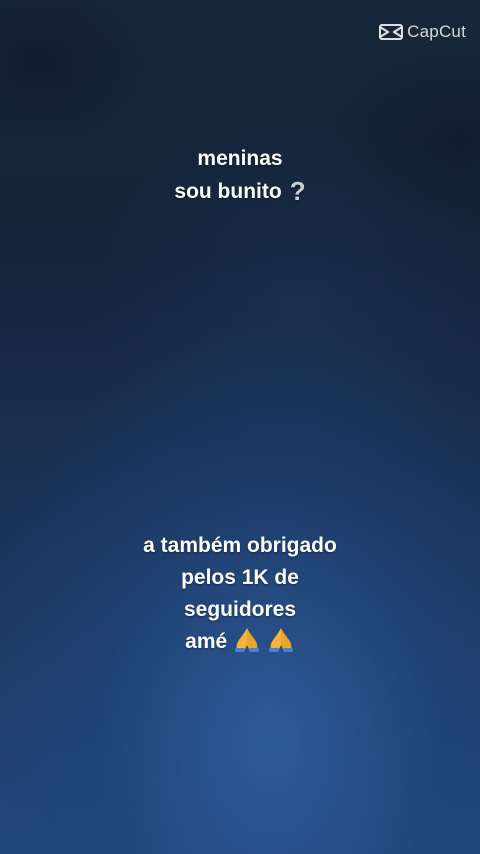  Describe the element at coordinates (240, 545) in the screenshot. I see `caption-bottom-line-1: a também obrigado` at that location.